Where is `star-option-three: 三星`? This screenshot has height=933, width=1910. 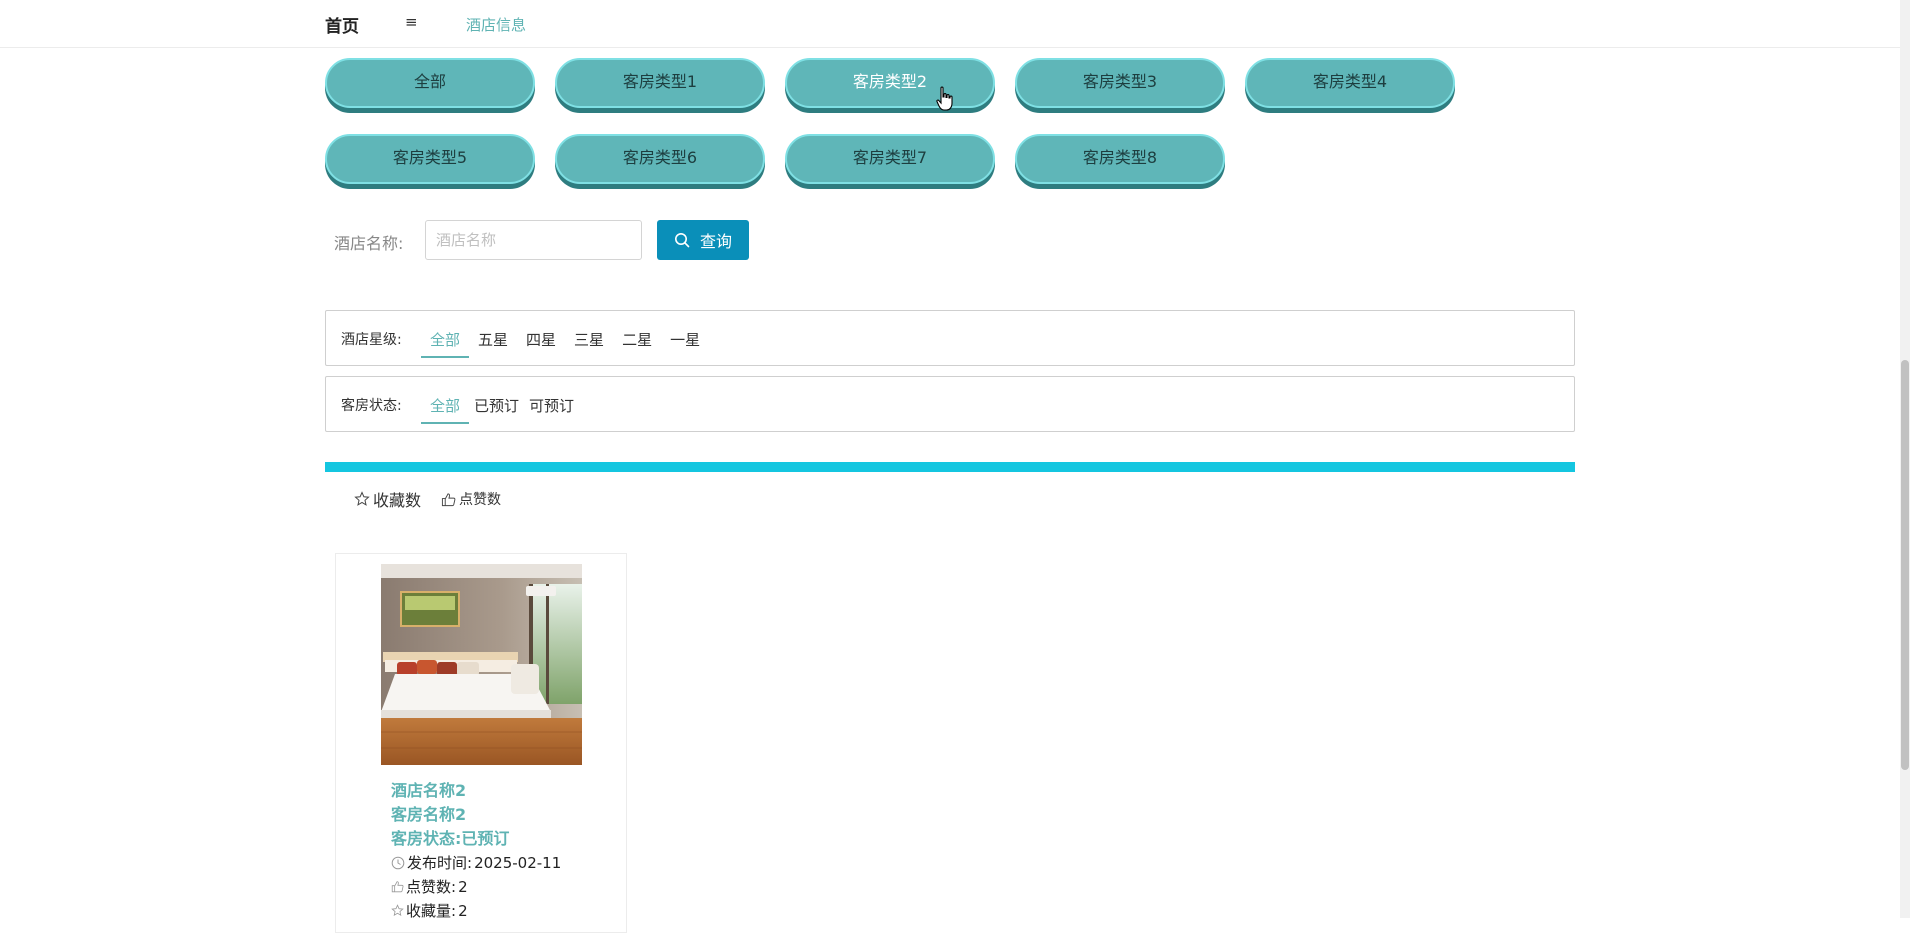 star-option-three: 三星 is located at coordinates (589, 339).